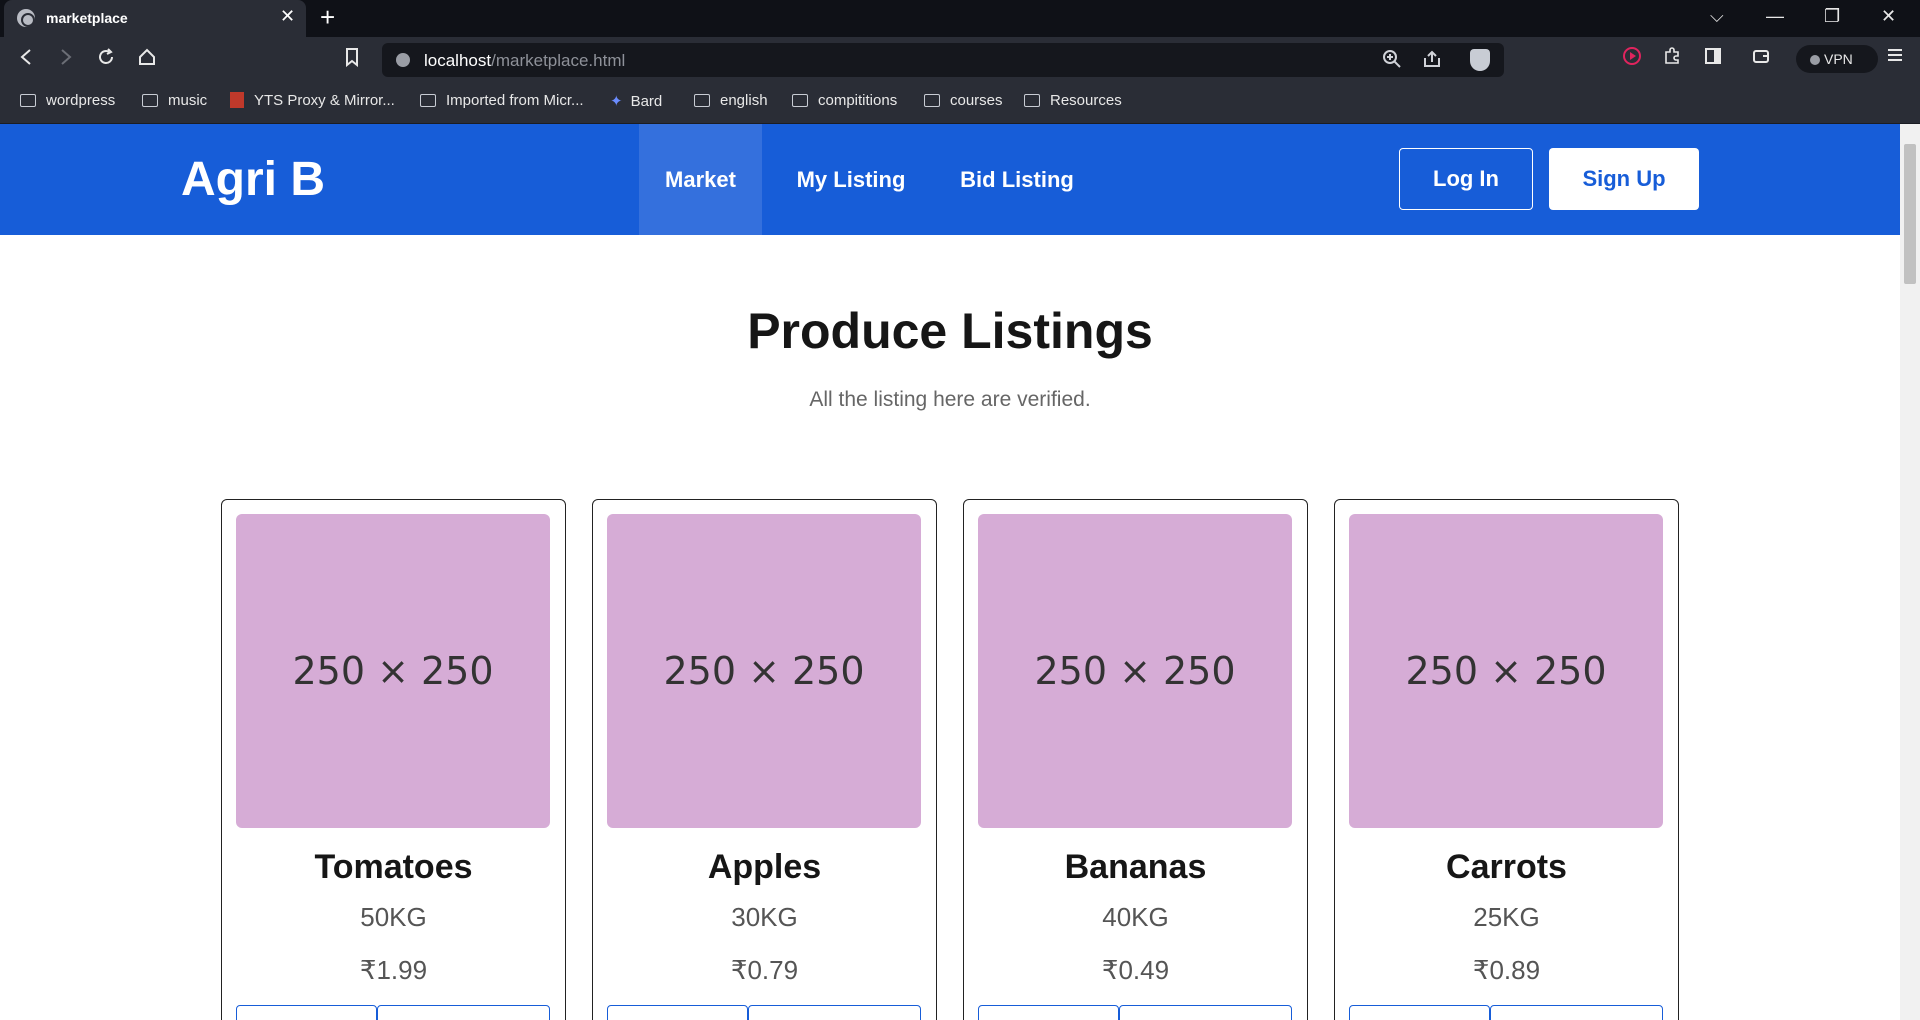 The image size is (1920, 1020). What do you see at coordinates (393, 917) in the screenshot?
I see `product-quantity: 50KG` at bounding box center [393, 917].